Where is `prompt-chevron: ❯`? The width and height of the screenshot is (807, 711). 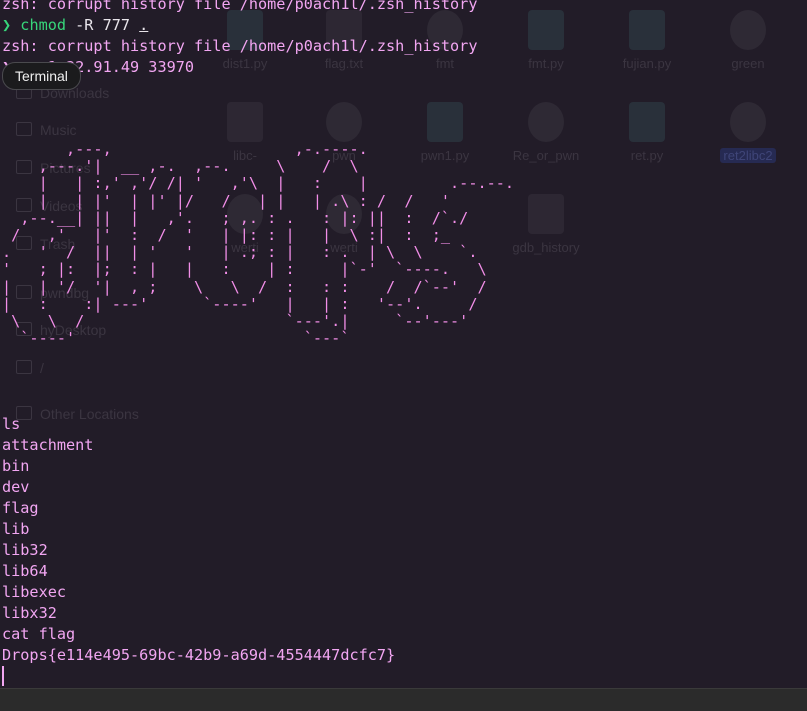 prompt-chevron: ❯ is located at coordinates (11, 25).